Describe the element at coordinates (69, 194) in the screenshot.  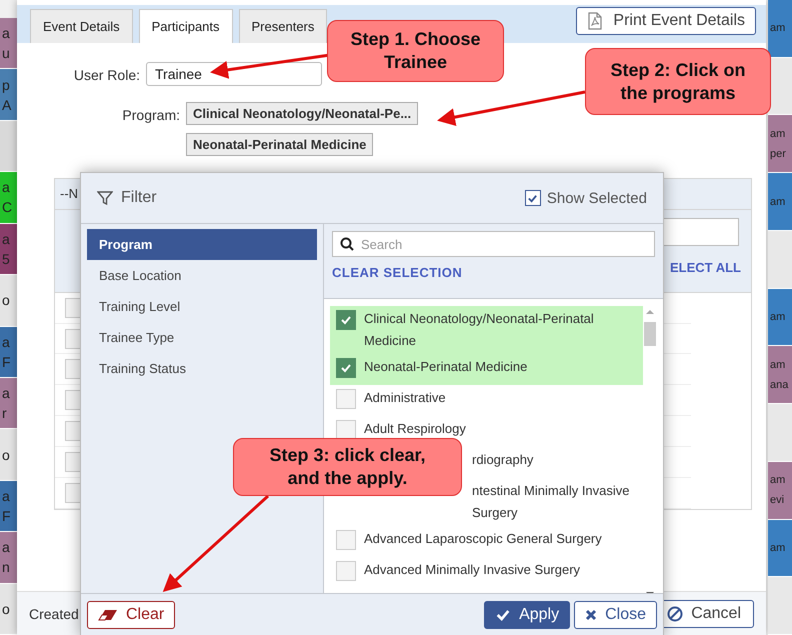
I see `column-header: --N` at that location.